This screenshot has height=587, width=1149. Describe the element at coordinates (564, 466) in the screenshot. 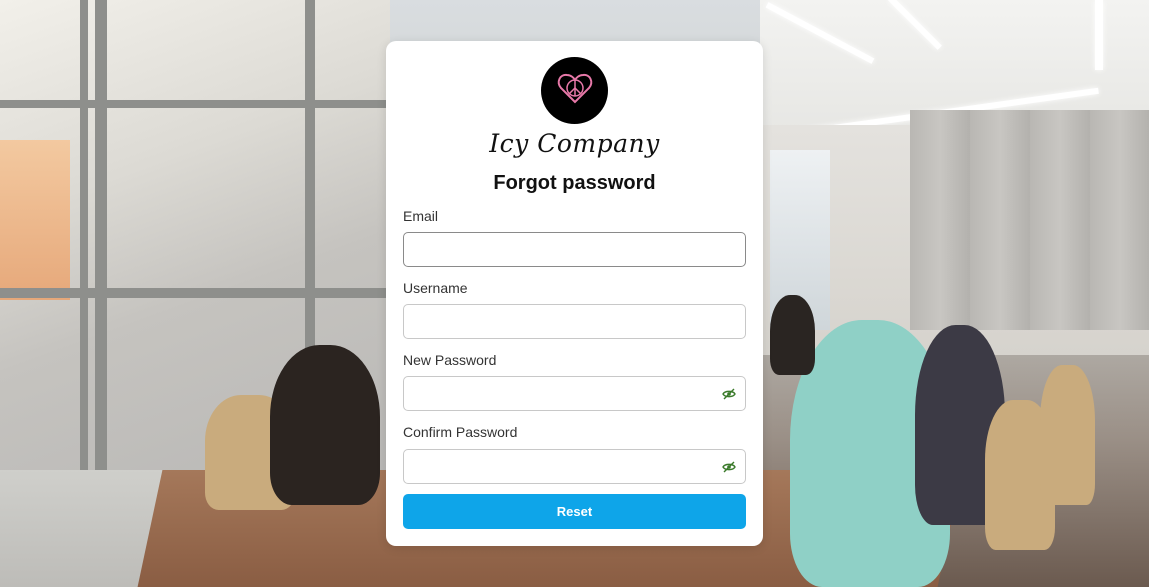

I see `confirm-password-input` at that location.